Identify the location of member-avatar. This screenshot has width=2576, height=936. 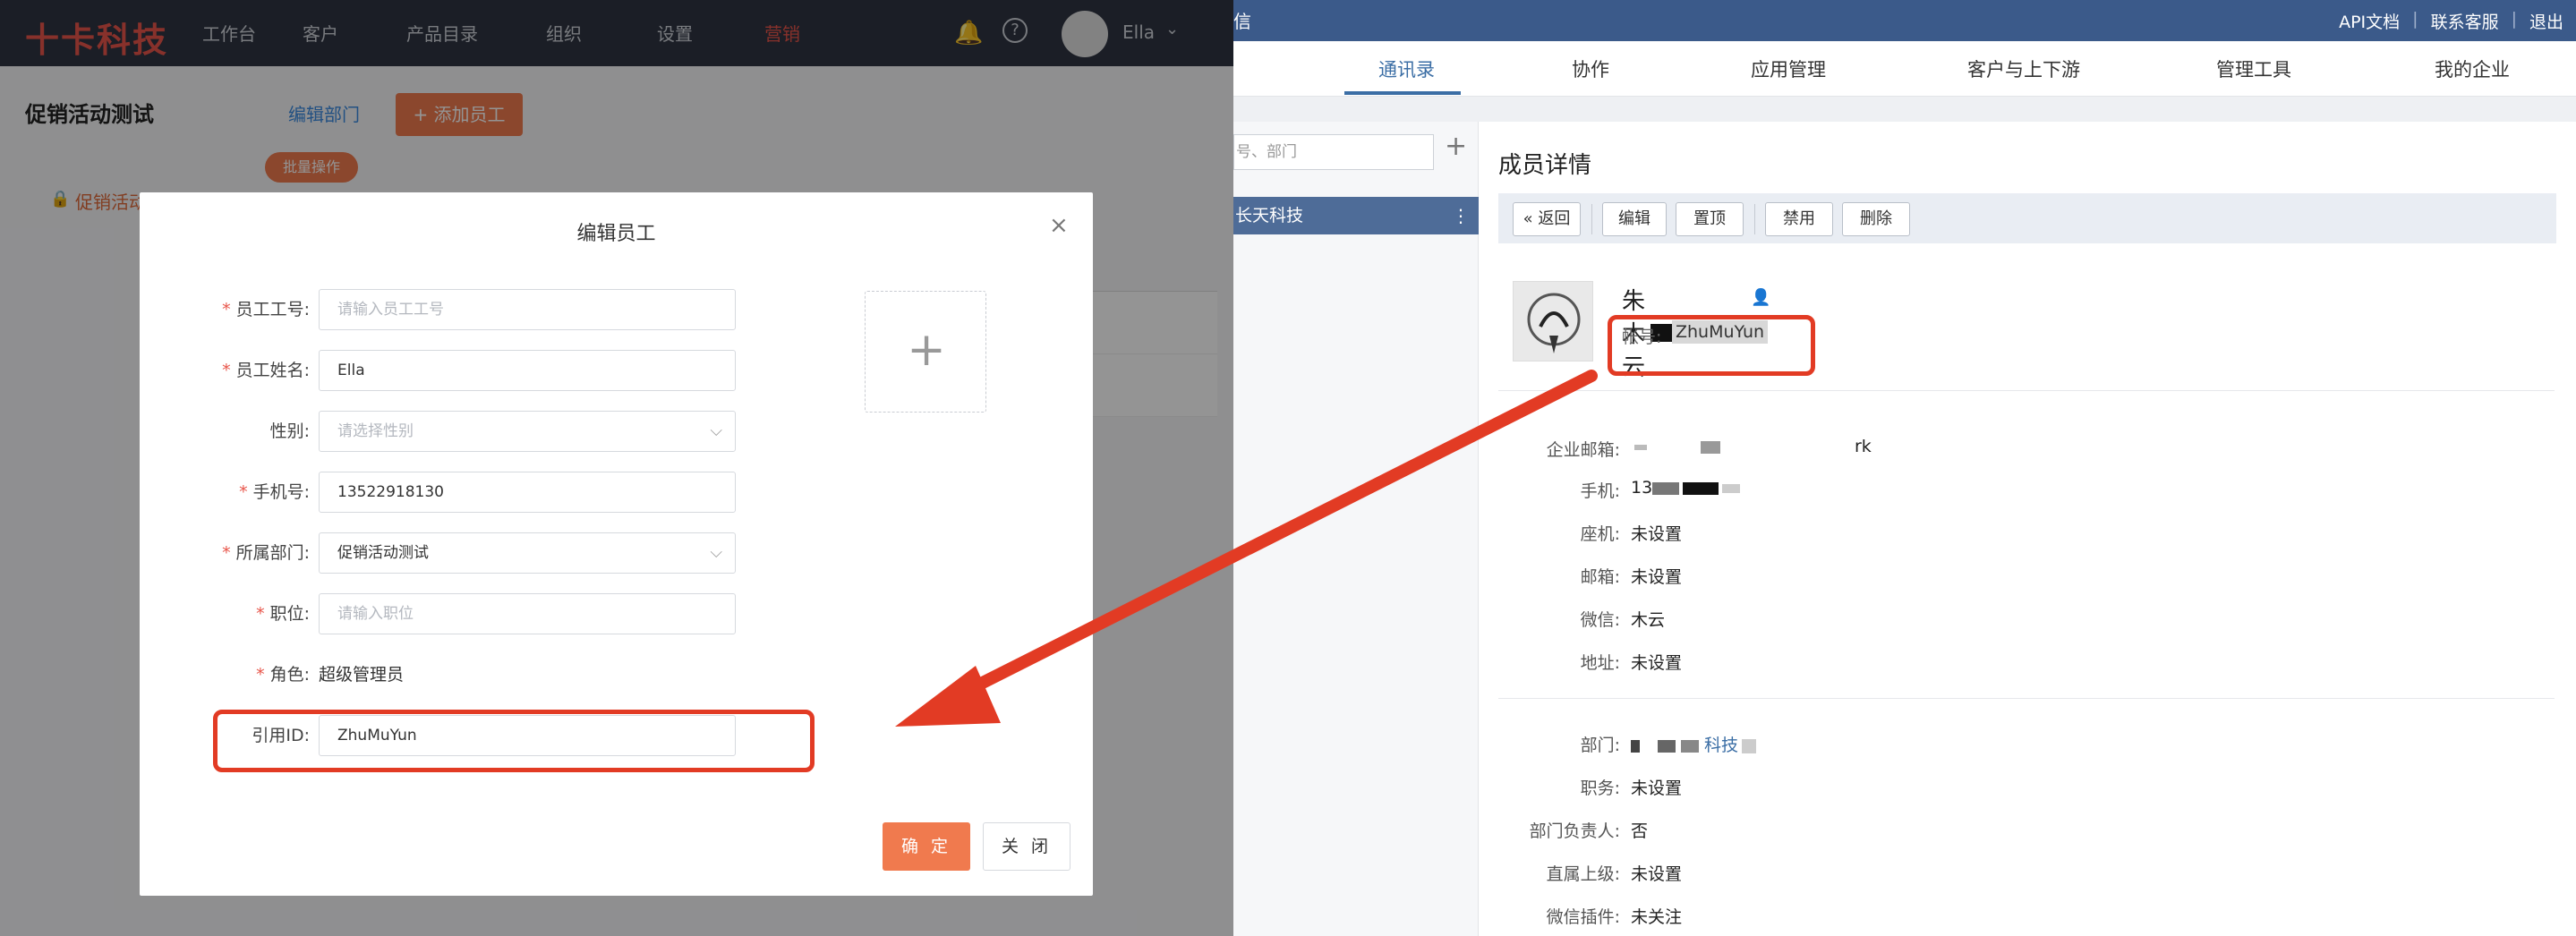
(1553, 322).